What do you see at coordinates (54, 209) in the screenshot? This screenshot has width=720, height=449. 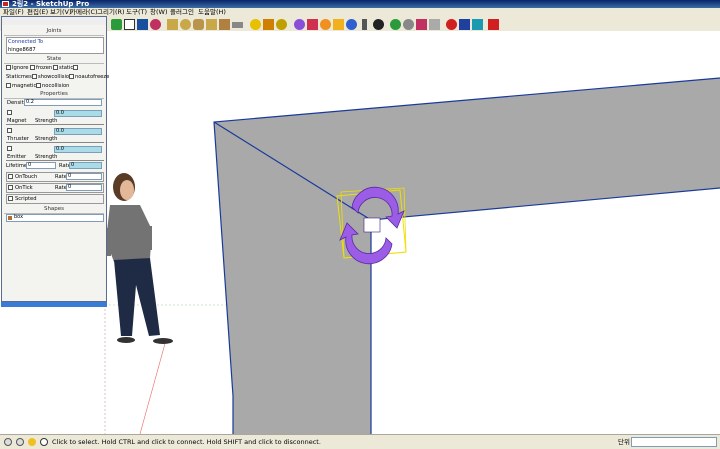 I see `shapes-header: Shapes` at bounding box center [54, 209].